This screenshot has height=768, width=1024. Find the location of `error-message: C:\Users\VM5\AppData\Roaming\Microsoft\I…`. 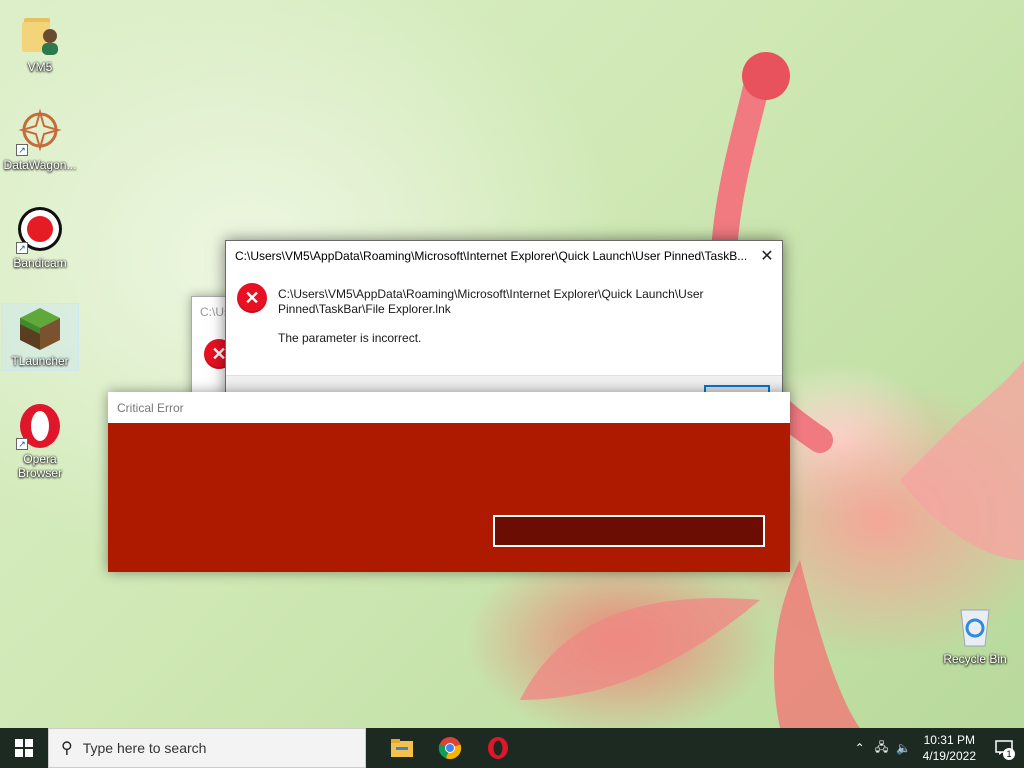

error-message: C:\Users\VM5\AppData\Roaming\Microsoft\I… is located at coordinates (520, 302).